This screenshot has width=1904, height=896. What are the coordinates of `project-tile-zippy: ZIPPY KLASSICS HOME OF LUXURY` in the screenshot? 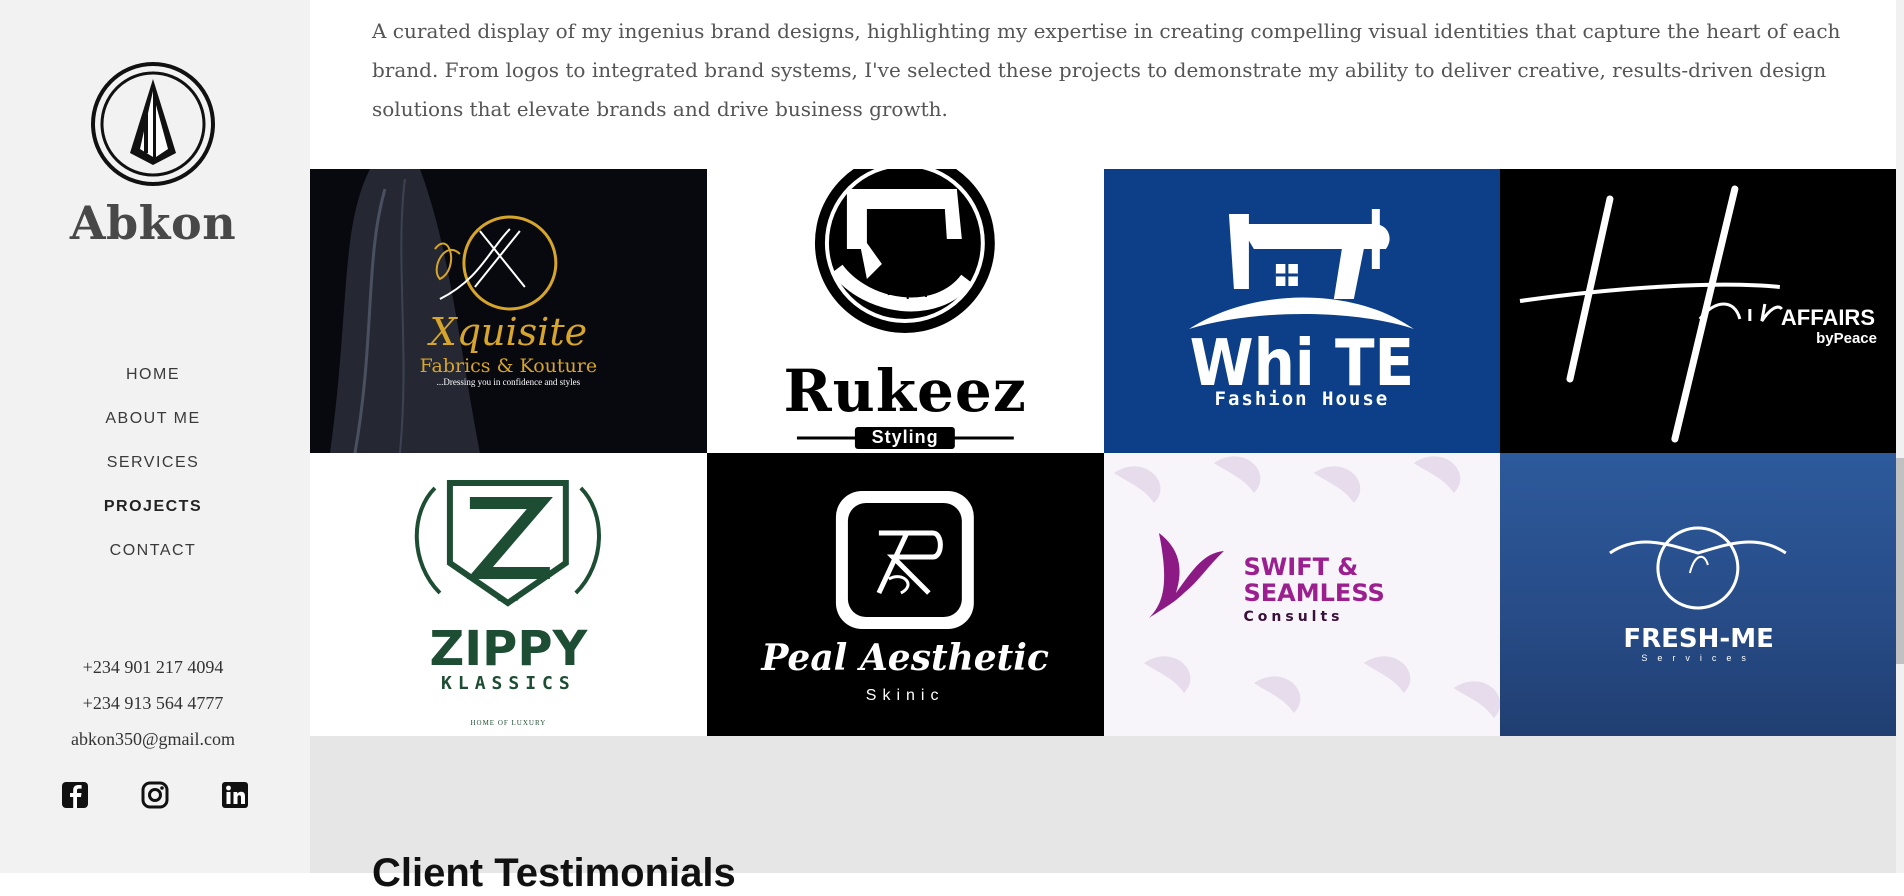 It's located at (508, 594).